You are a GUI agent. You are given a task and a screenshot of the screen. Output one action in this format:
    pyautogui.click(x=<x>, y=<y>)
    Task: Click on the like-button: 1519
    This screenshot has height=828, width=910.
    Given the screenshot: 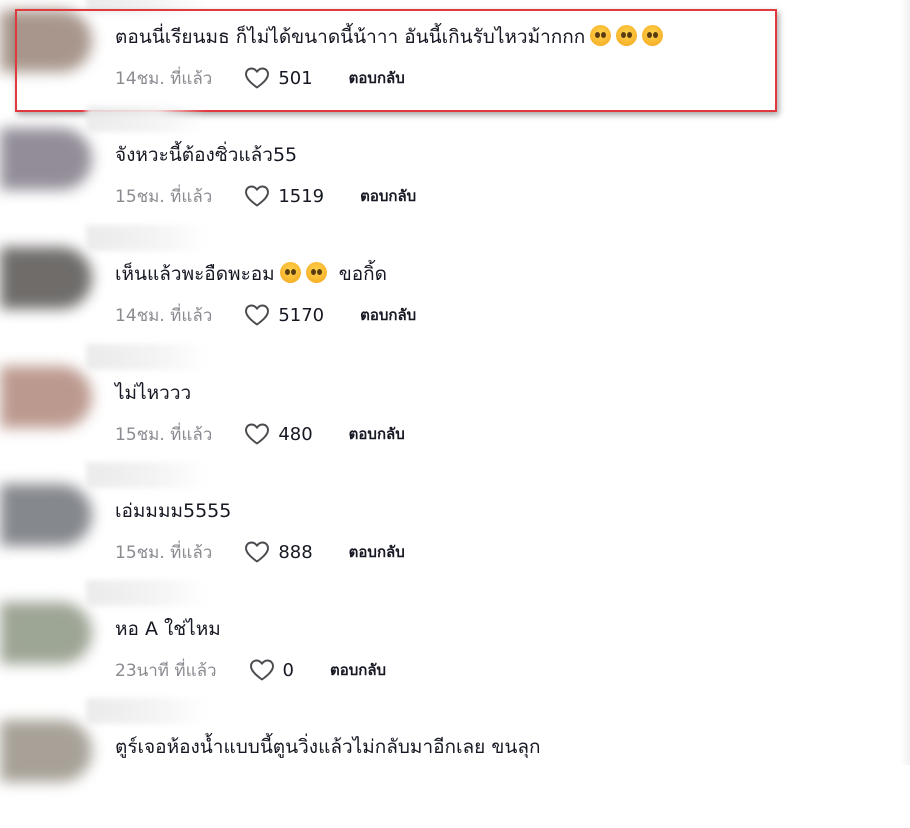 What is the action you would take?
    pyautogui.click(x=284, y=196)
    